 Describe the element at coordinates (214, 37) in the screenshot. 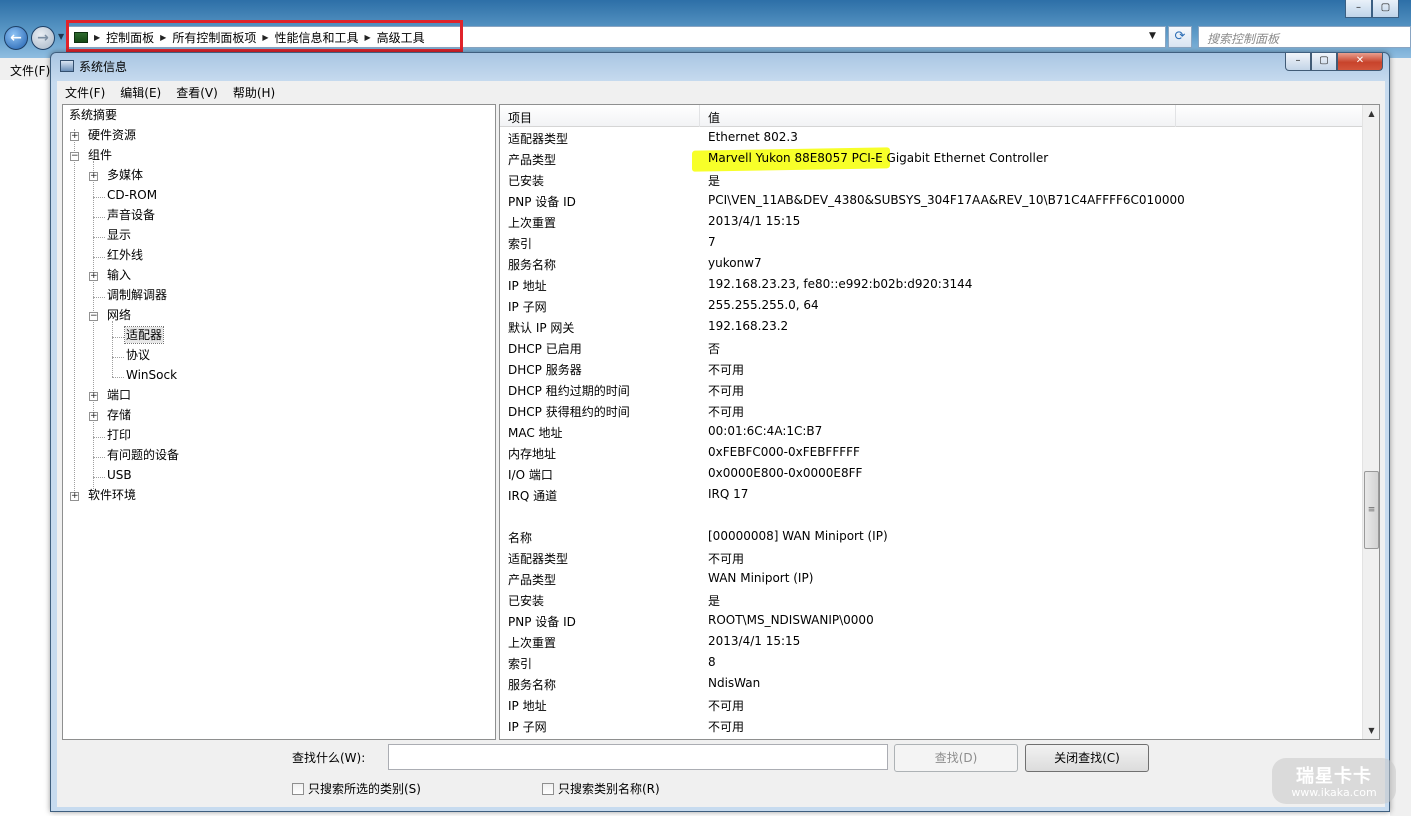

I see `breadcrumb-all-items: 所有控制面板项` at that location.